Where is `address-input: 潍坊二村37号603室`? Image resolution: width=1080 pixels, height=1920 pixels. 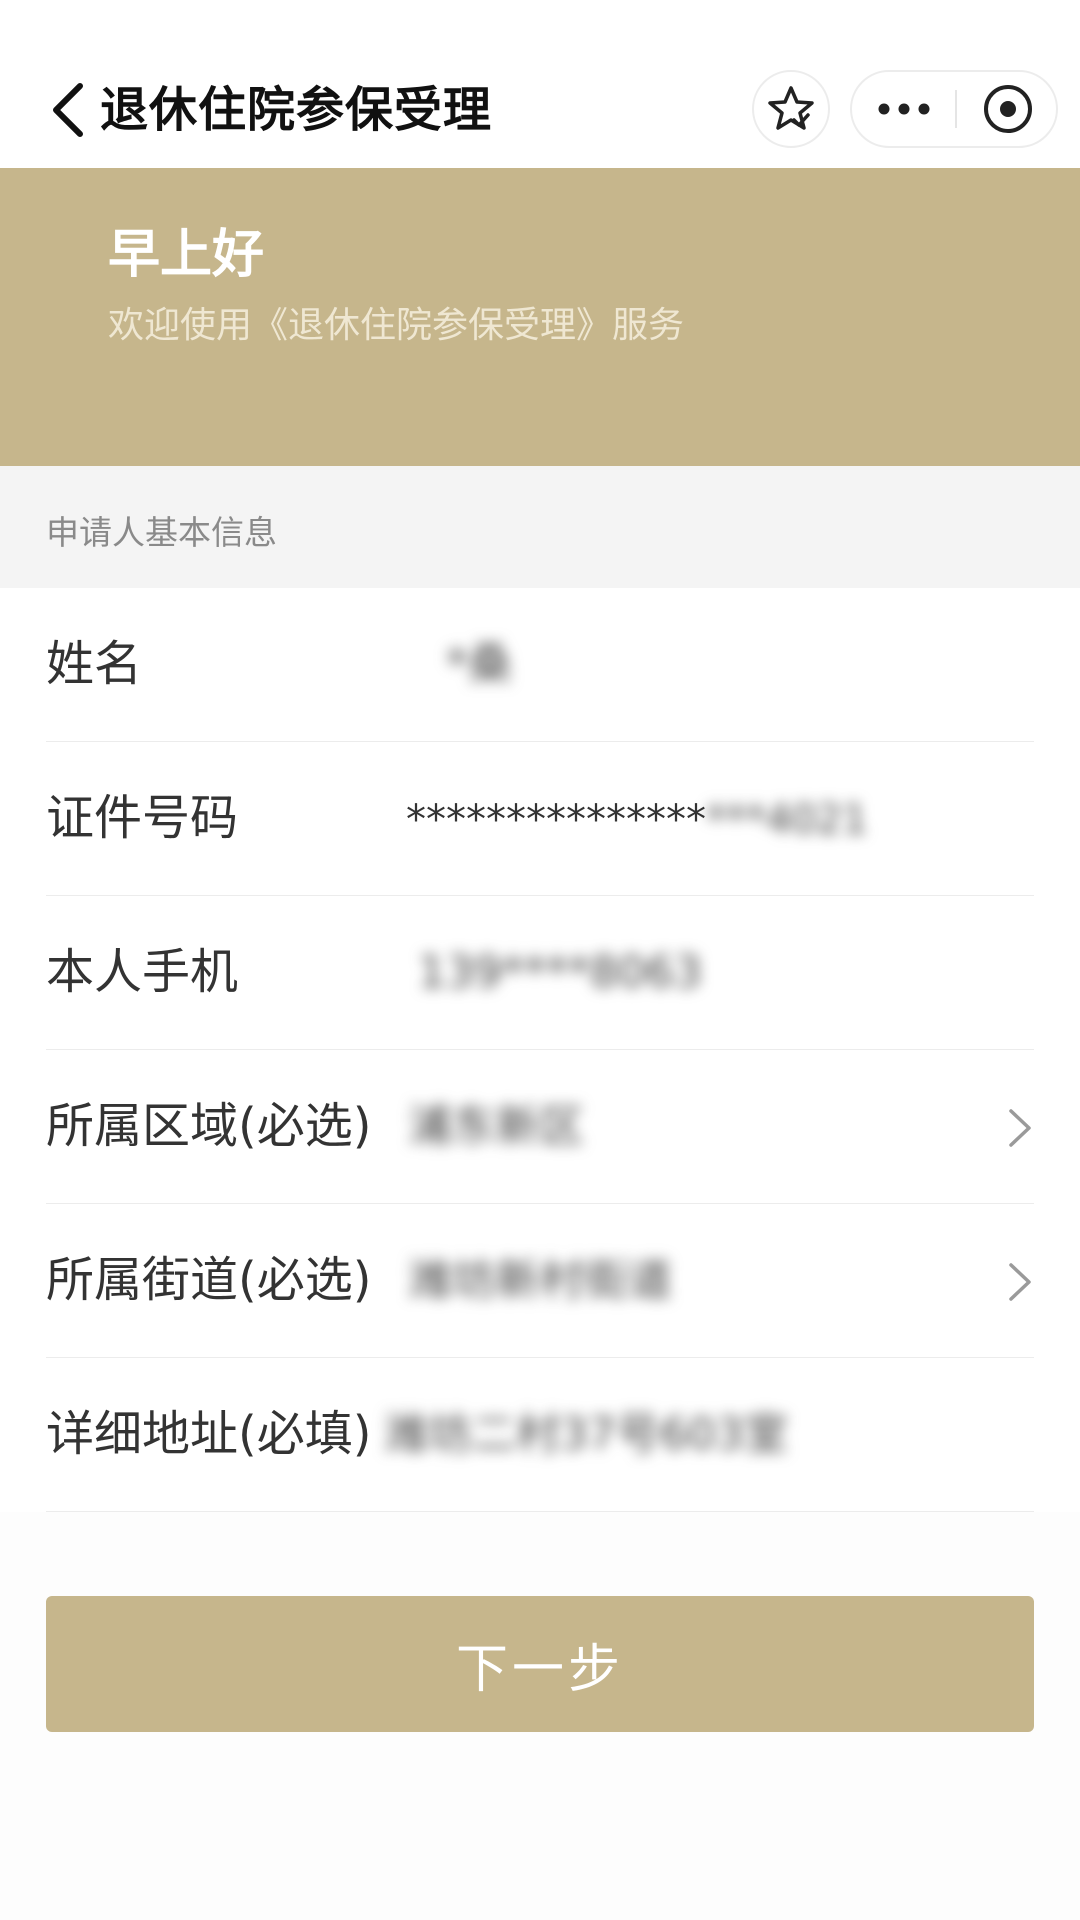
address-input: 潍坊二村37号603室 is located at coordinates (586, 1434).